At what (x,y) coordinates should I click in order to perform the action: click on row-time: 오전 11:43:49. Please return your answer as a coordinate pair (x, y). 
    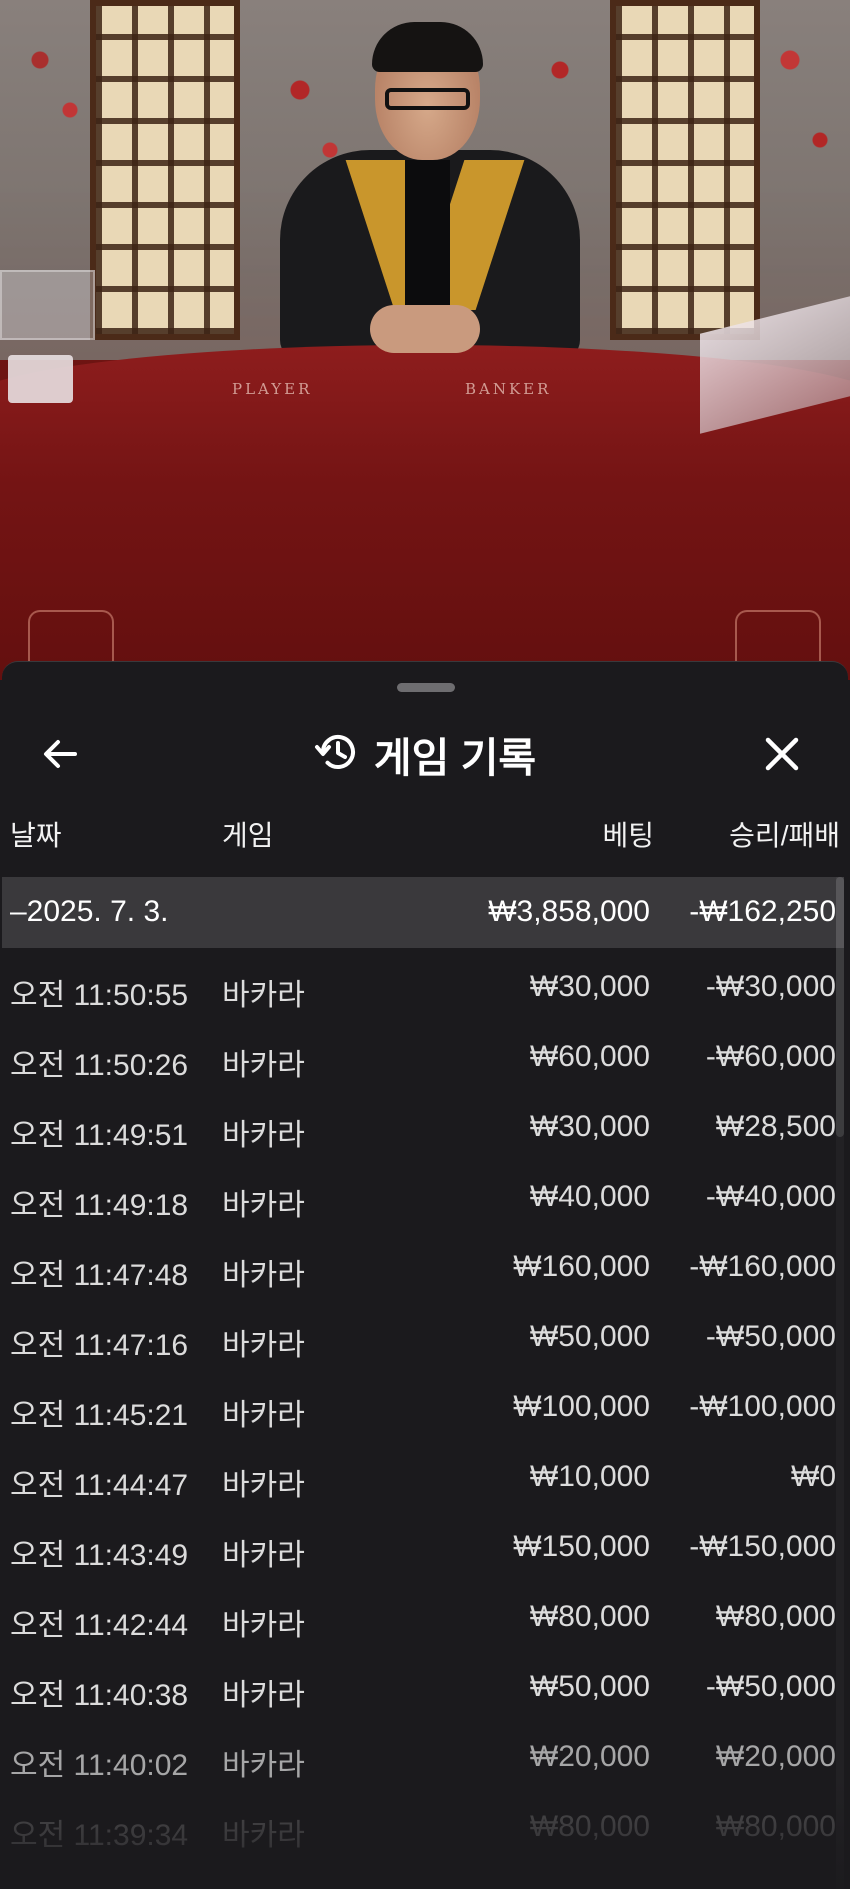
    Looking at the image, I should click on (99, 1555).